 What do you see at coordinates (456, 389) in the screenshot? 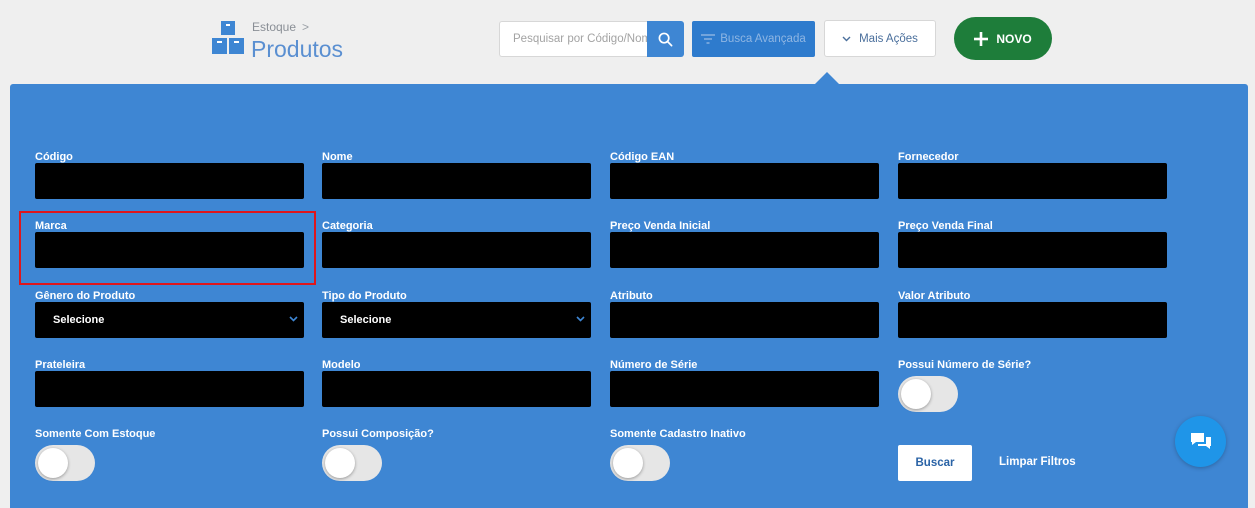
I see `modelo-input` at bounding box center [456, 389].